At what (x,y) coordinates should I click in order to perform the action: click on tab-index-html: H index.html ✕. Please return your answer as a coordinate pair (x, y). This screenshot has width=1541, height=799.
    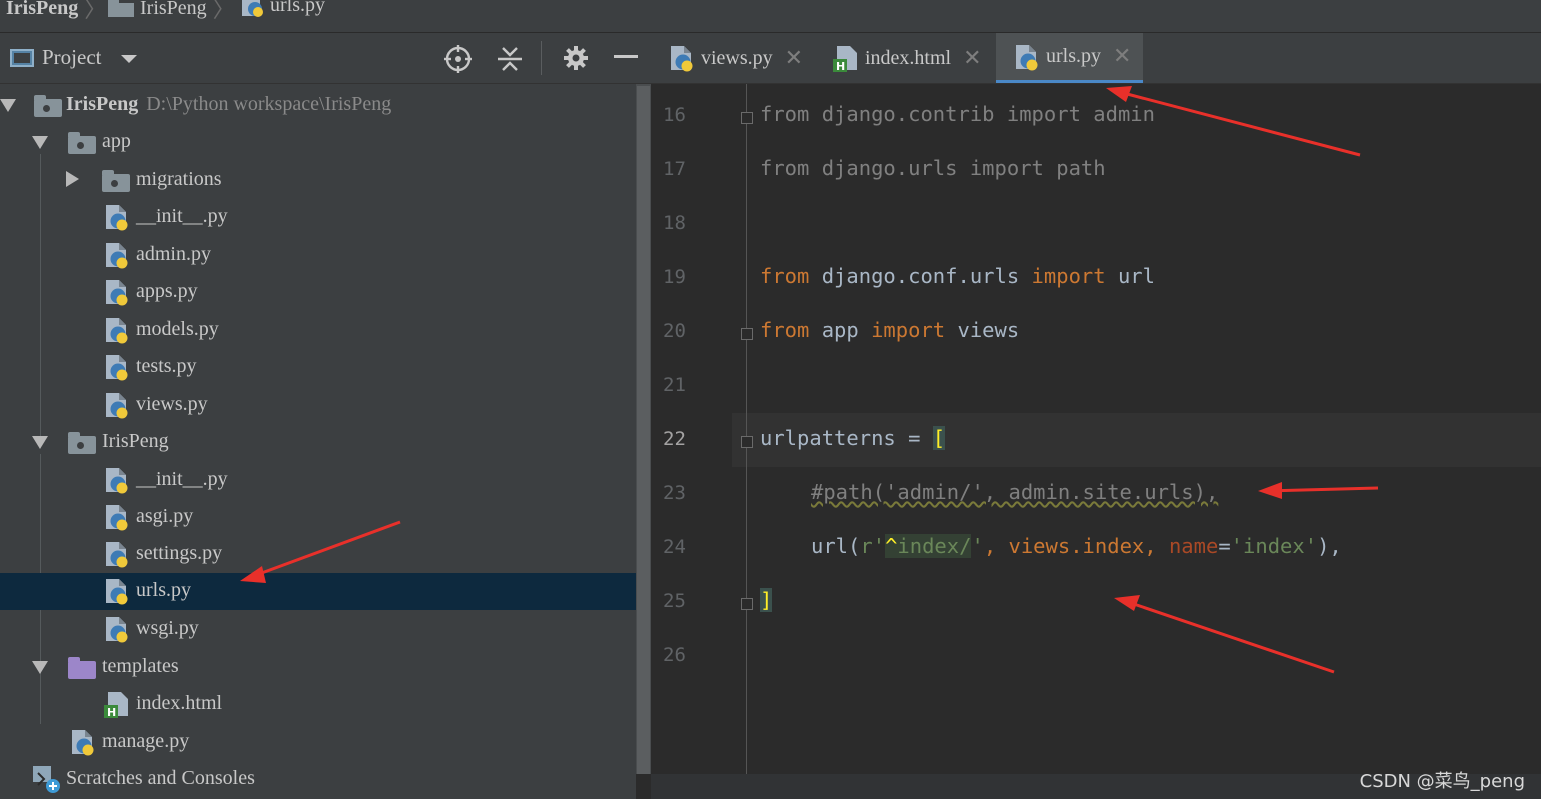
    Looking at the image, I should click on (914, 58).